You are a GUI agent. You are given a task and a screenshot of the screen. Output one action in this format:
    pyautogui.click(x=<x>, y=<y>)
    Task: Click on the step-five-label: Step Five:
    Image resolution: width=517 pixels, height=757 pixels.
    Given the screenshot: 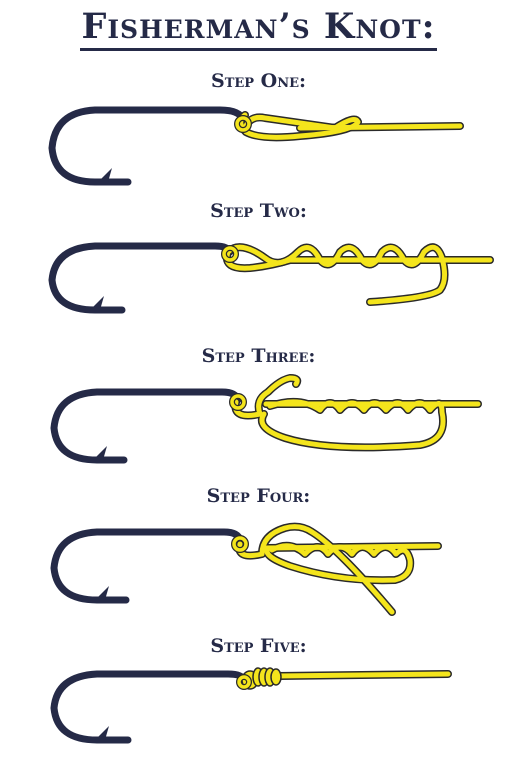 What is the action you would take?
    pyautogui.click(x=258, y=646)
    